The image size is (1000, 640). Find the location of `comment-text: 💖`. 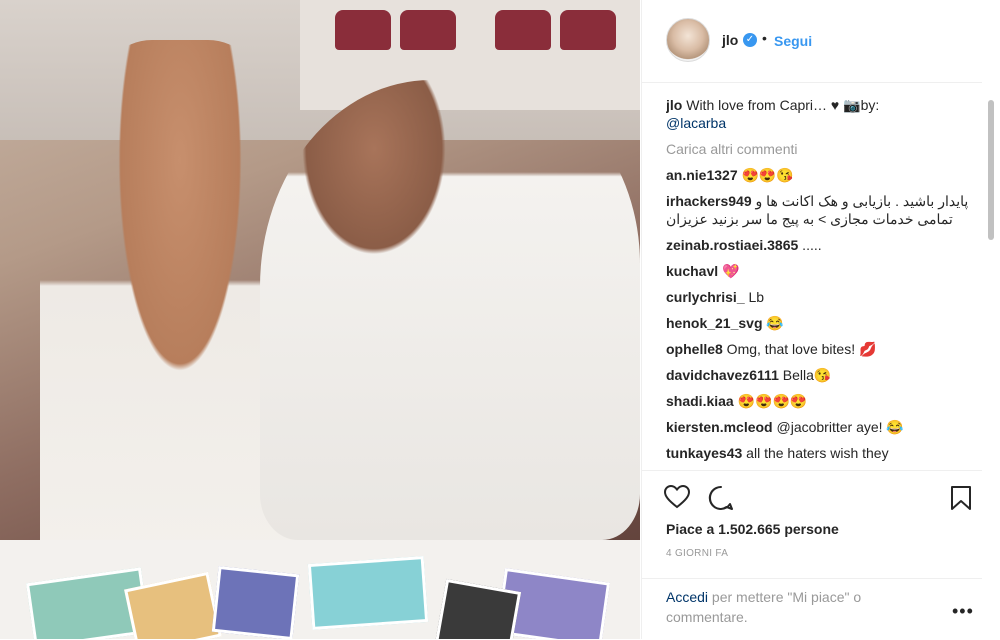

comment-text: 💖 is located at coordinates (729, 271).